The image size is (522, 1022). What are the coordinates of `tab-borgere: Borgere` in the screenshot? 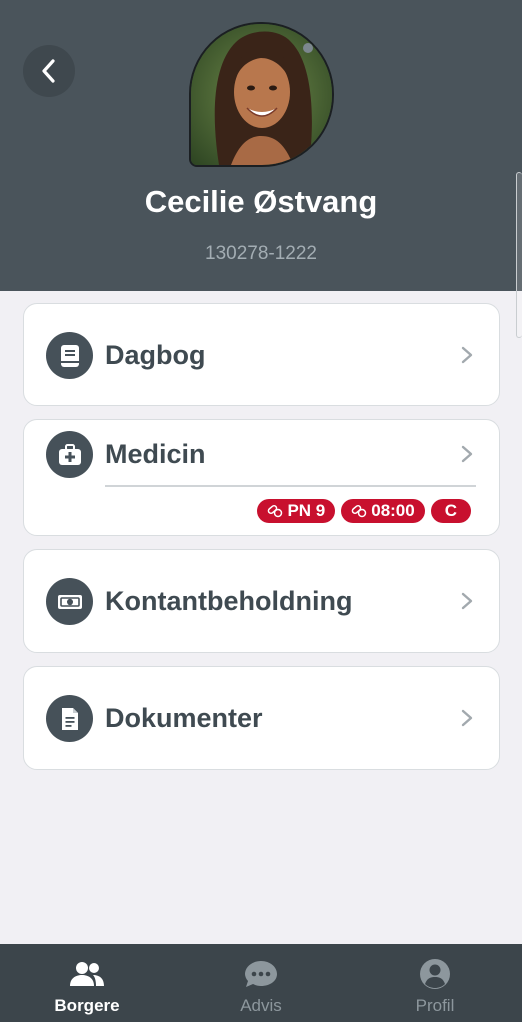 It's located at (87, 983).